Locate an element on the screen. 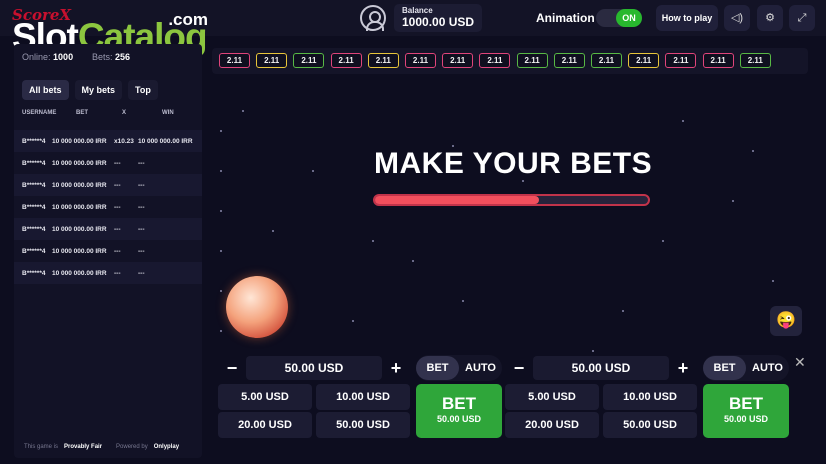 The height and width of the screenshot is (464, 826). emoji-button: 😜 is located at coordinates (786, 321).